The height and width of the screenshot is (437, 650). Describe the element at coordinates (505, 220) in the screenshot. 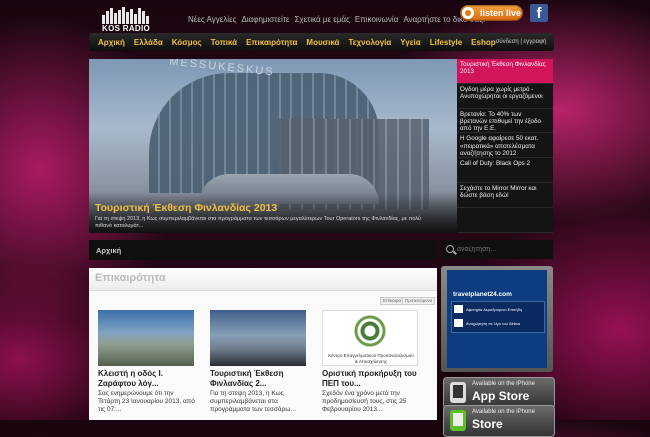

I see `headline-item-spare` at that location.